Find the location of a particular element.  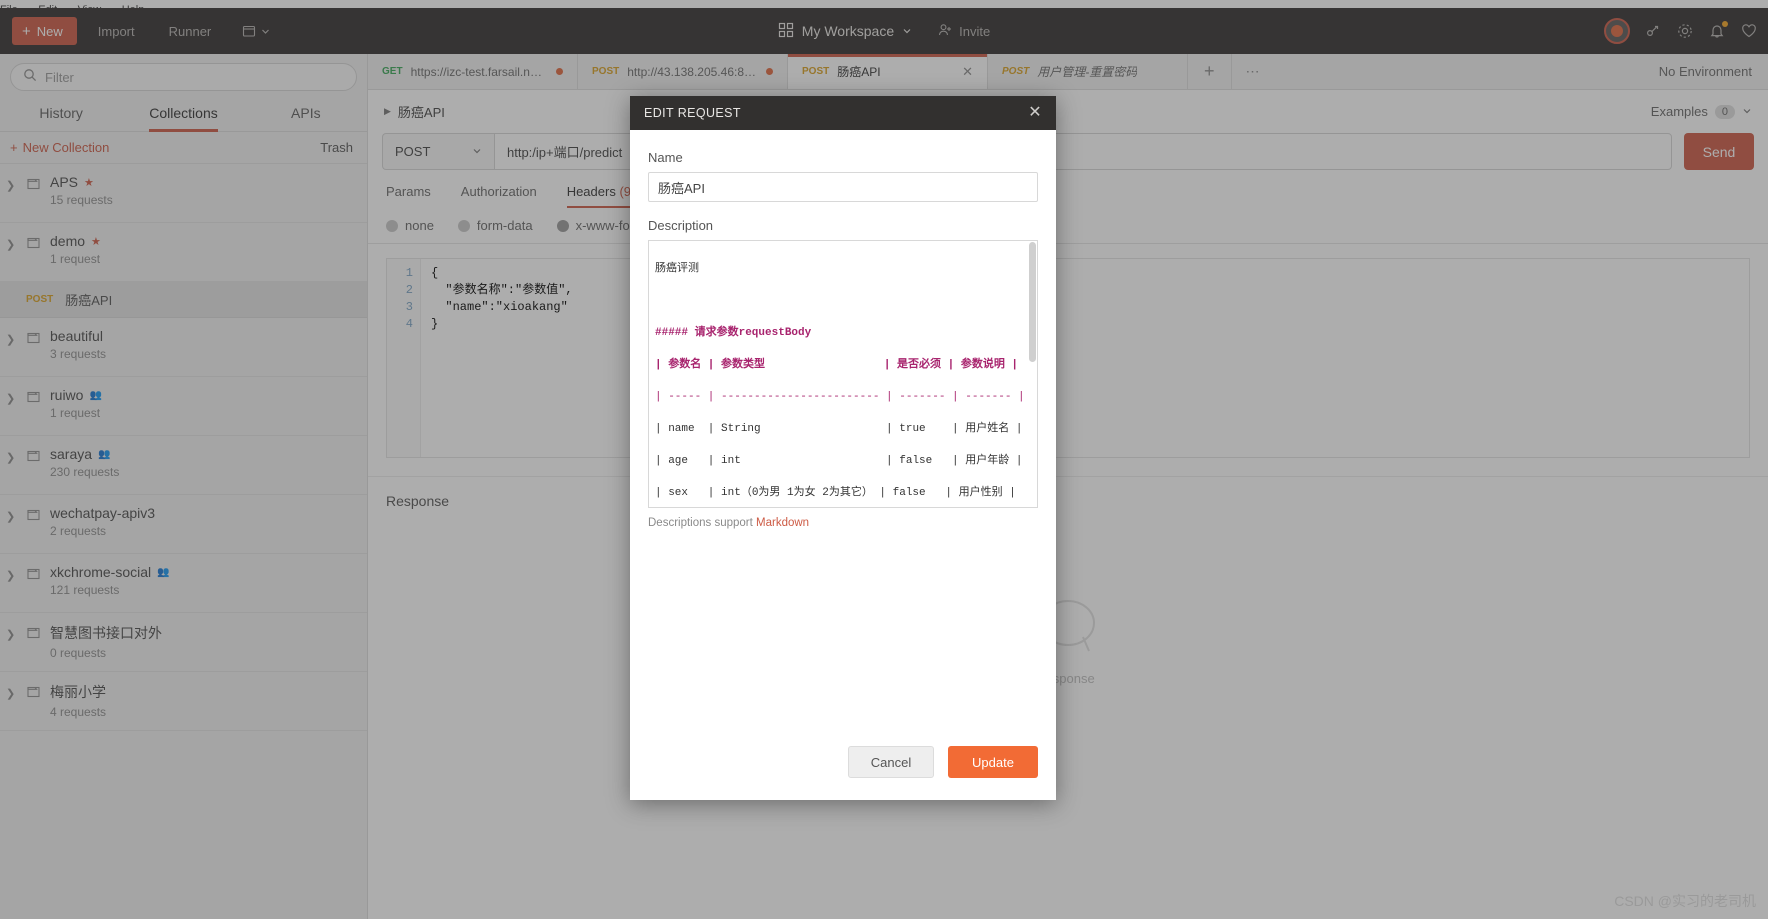

desc-line-0: 肠癌评测 is located at coordinates (677, 269).